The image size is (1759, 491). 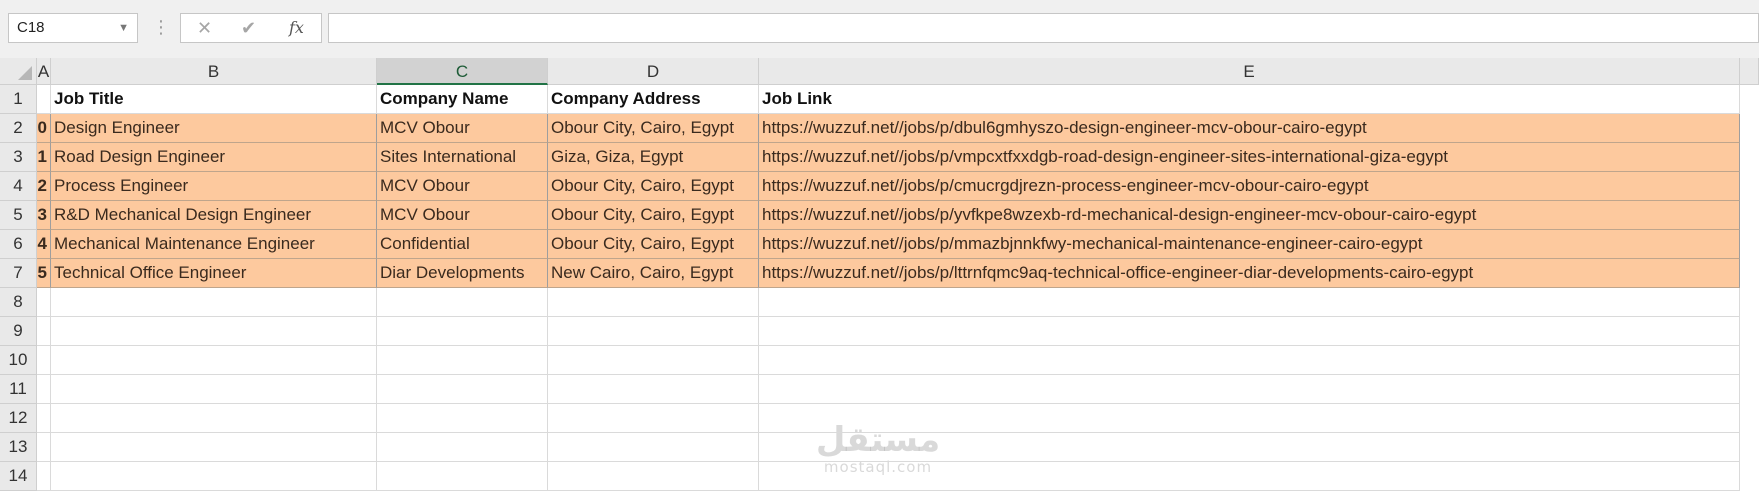 What do you see at coordinates (462, 244) in the screenshot?
I see `table-cell: Confidential` at bounding box center [462, 244].